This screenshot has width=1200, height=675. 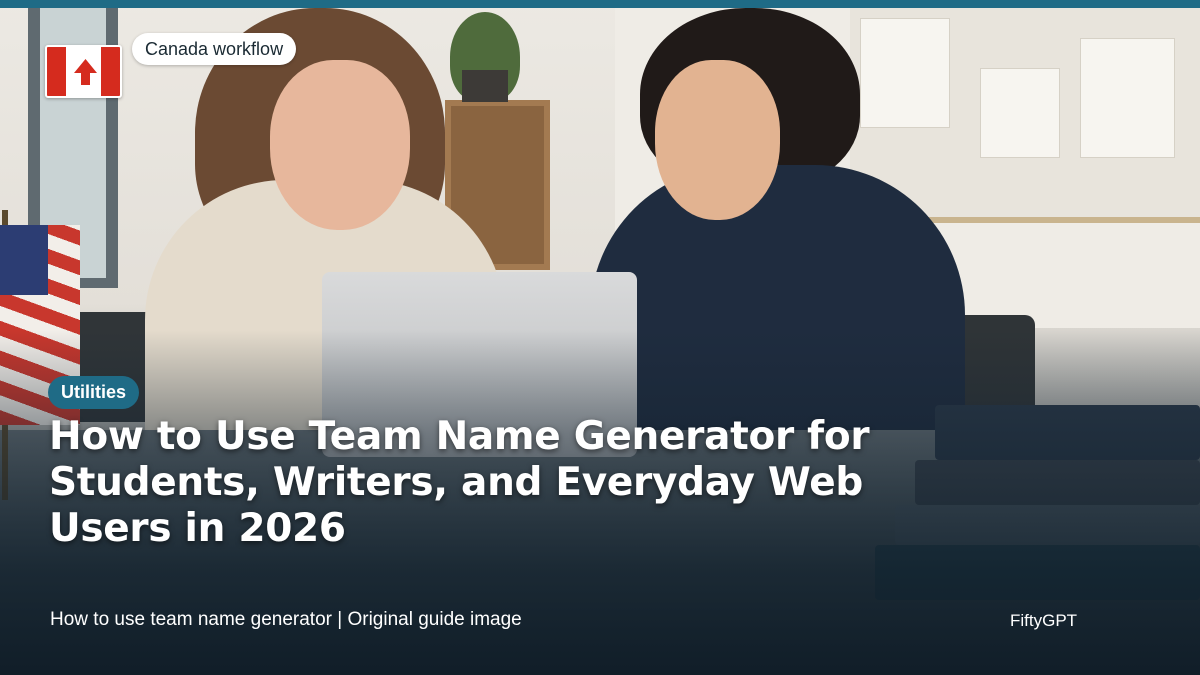 I want to click on person-left-face, so click(x=340, y=145).